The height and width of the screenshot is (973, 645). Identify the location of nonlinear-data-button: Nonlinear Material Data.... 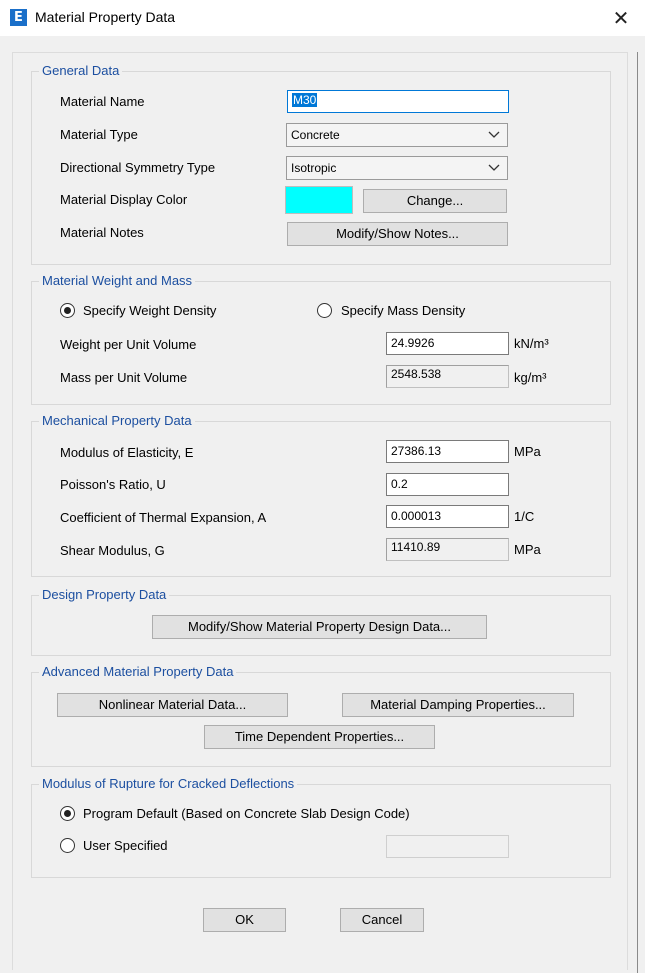
(172, 705).